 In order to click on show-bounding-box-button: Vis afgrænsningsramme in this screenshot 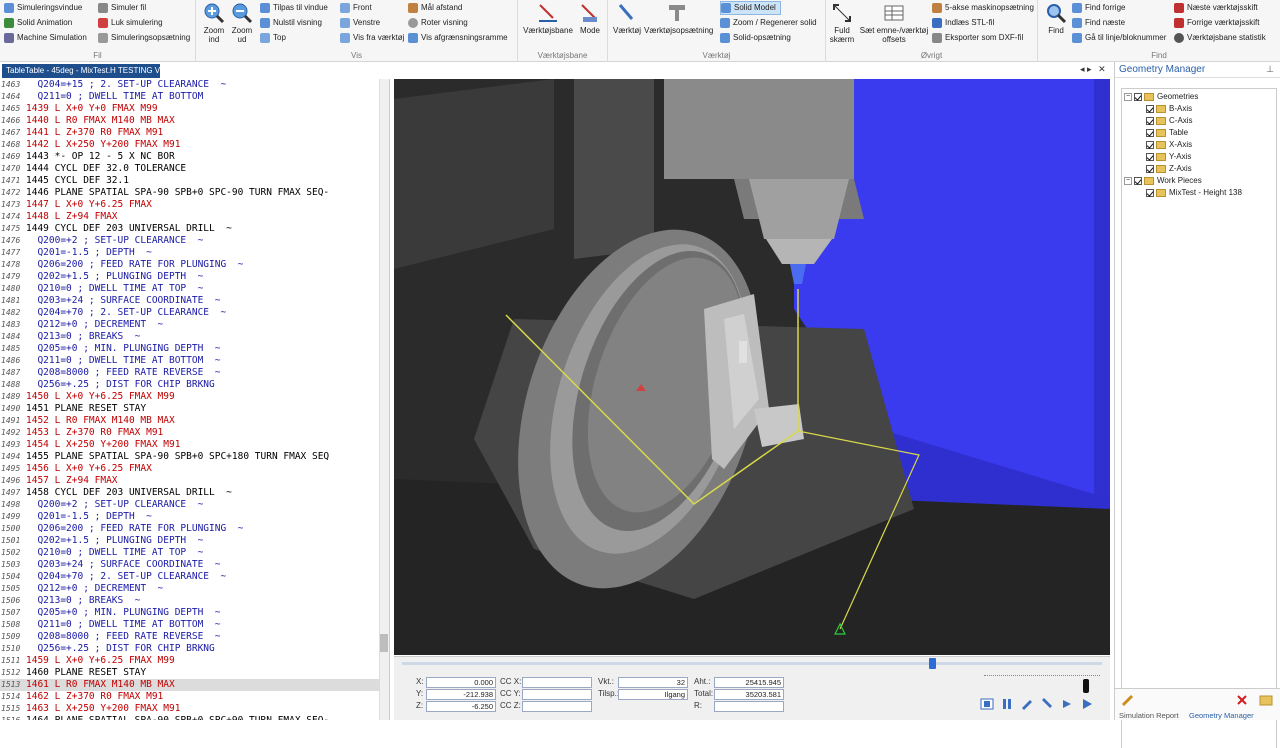, I will do `click(458, 38)`.